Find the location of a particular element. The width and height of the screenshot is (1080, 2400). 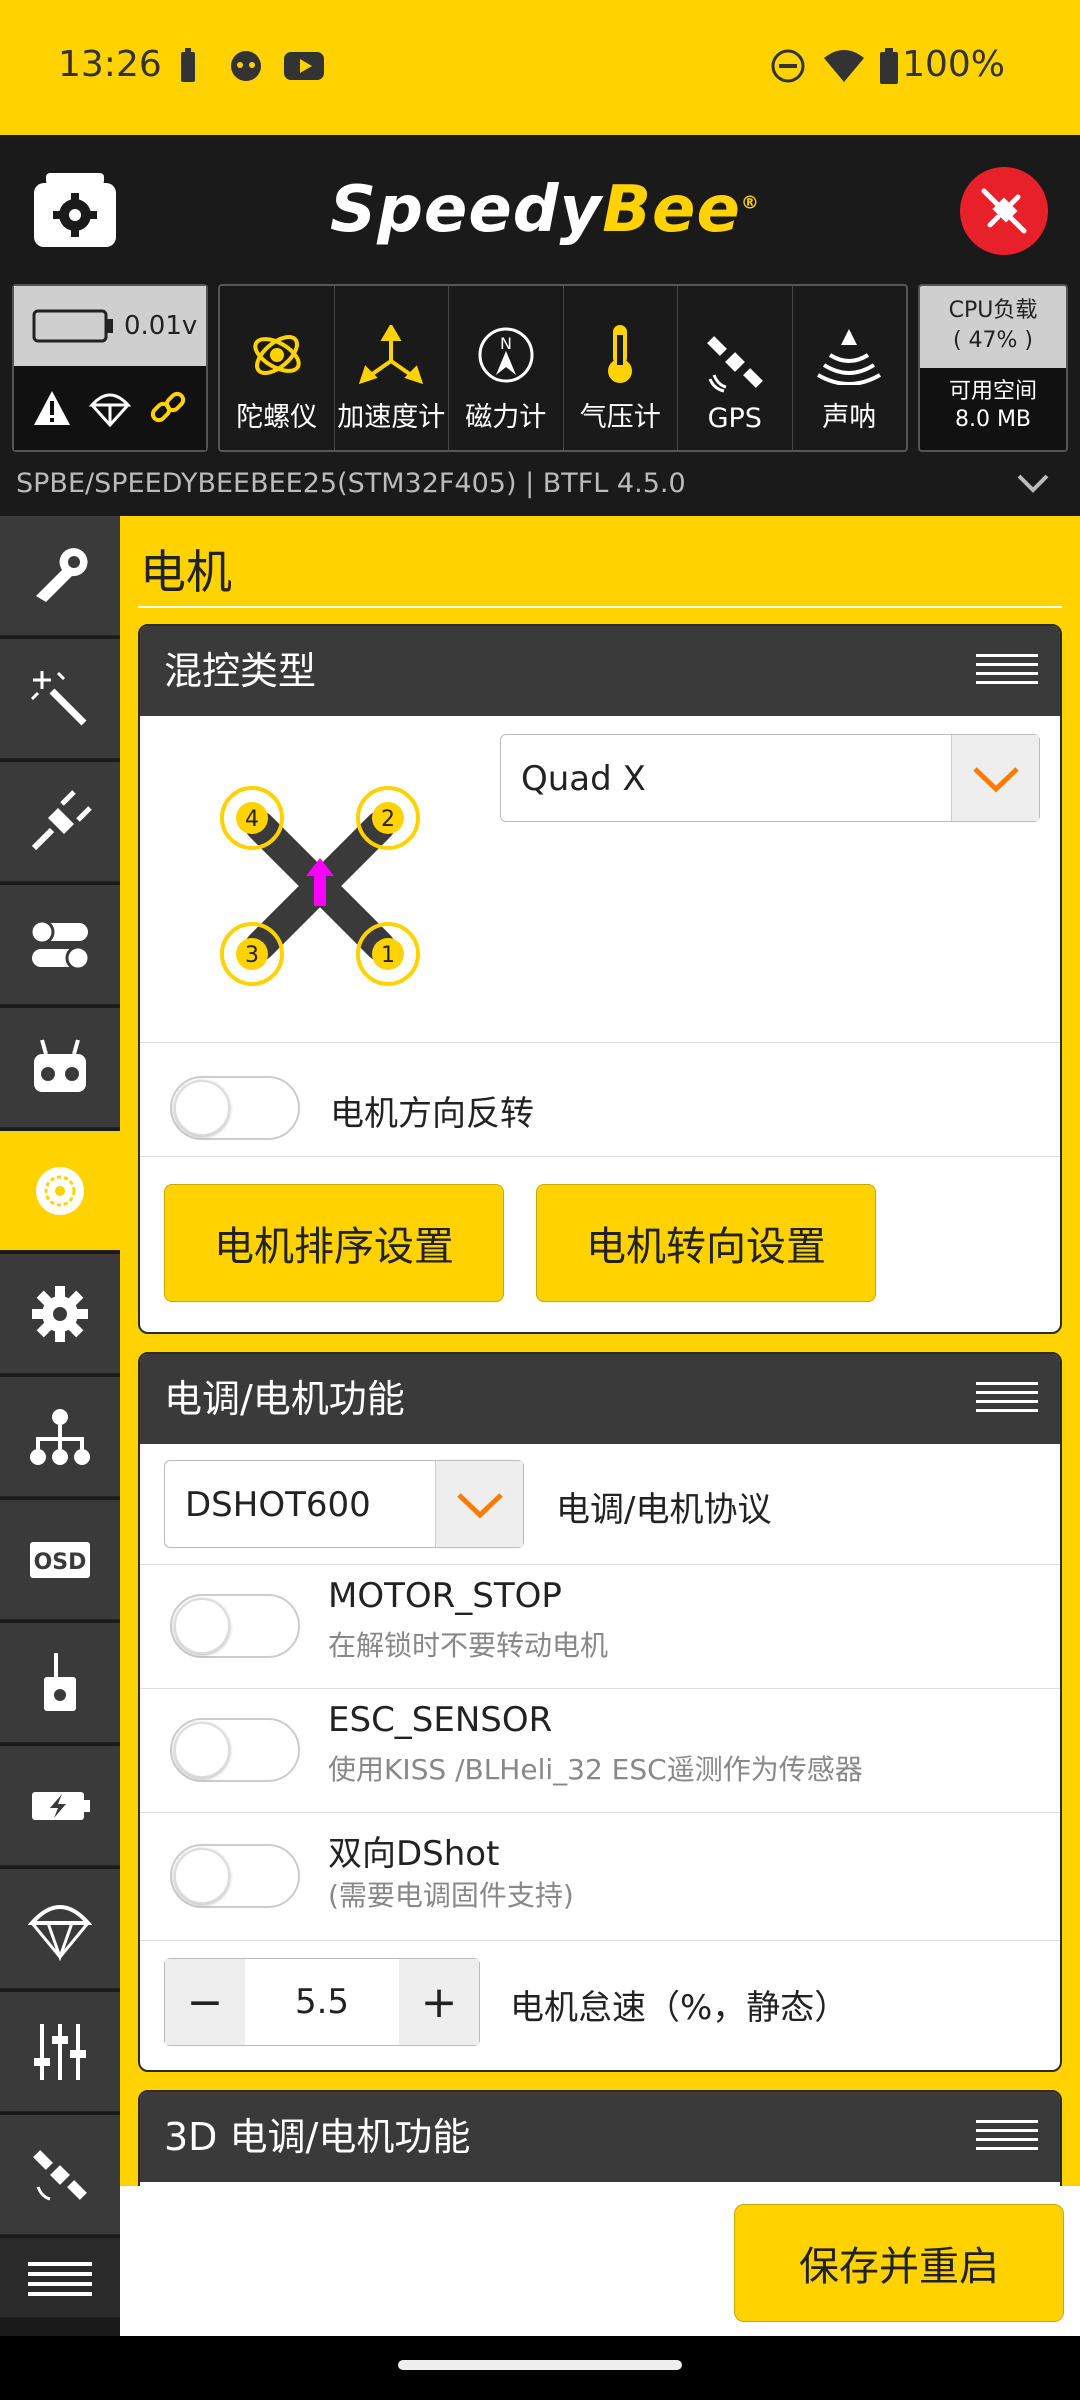

bidir-dshot-toggle is located at coordinates (235, 1876).